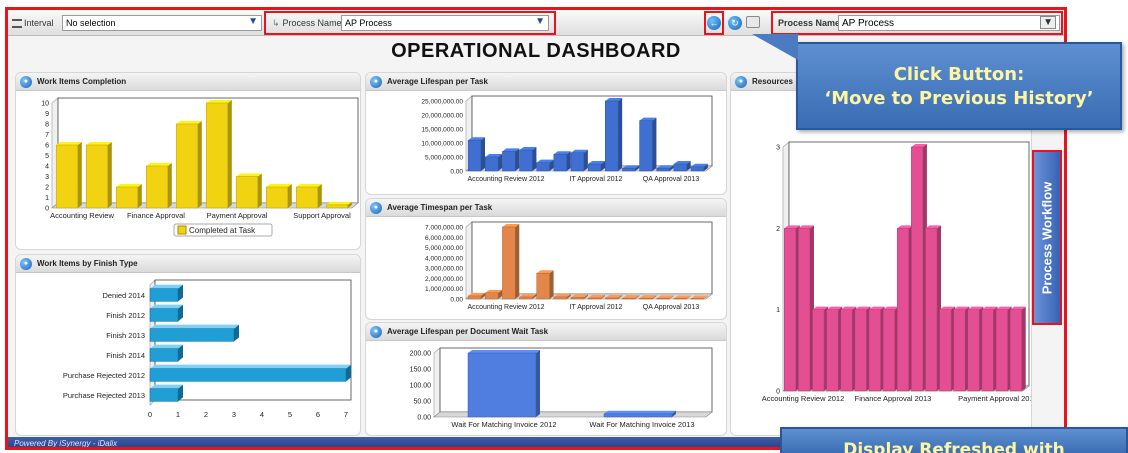  Describe the element at coordinates (753, 22) in the screenshot. I see `print-icon` at that location.